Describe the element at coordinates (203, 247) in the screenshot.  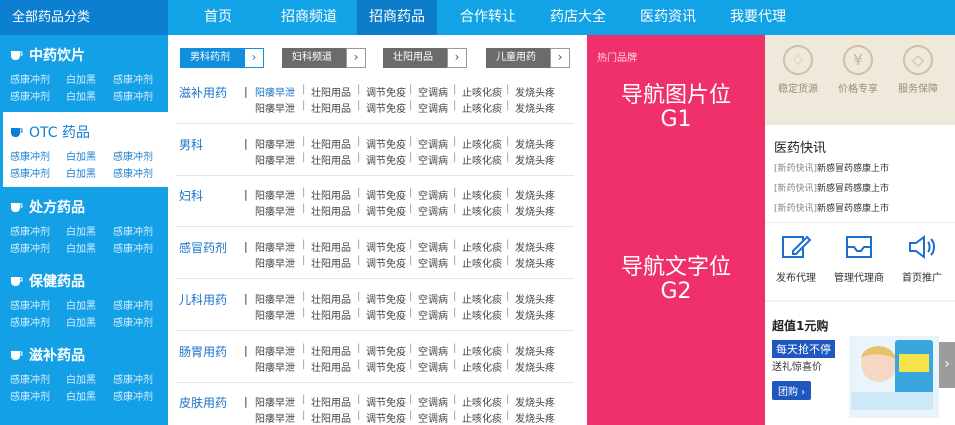
I see `row-category-title: 感冒药剂` at that location.